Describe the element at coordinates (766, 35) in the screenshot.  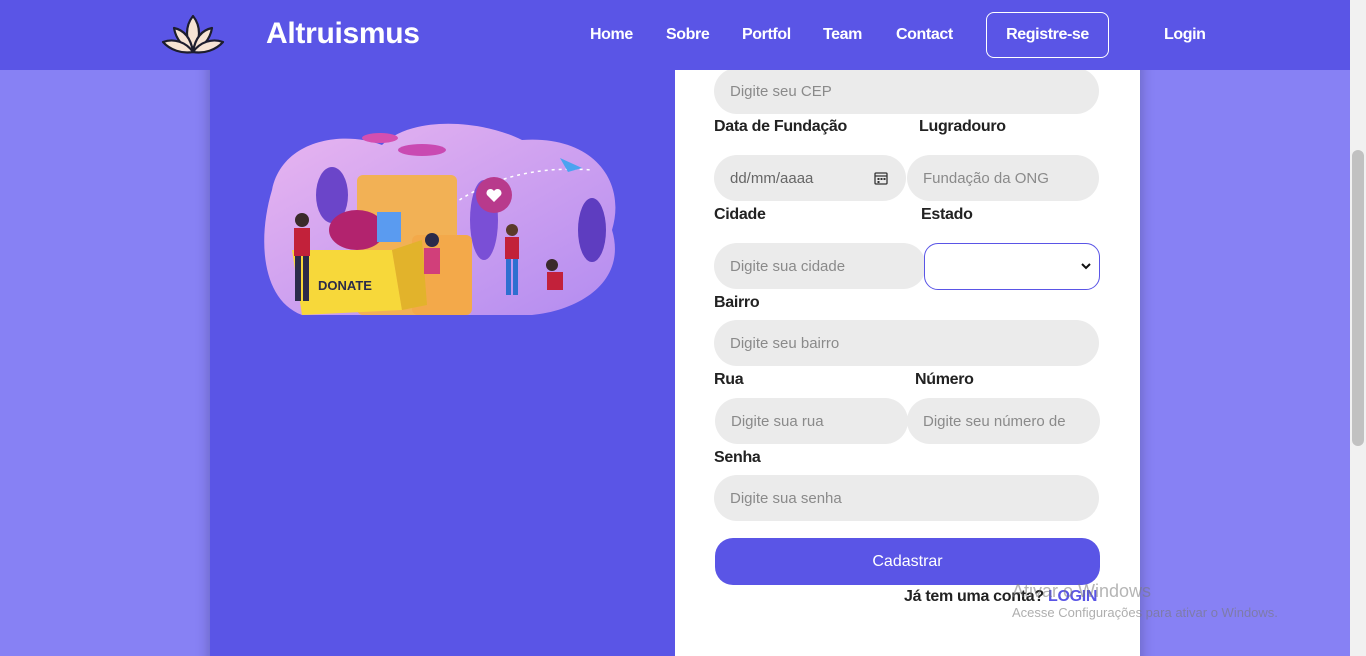
I see `nav-portfol: Portfol` at that location.